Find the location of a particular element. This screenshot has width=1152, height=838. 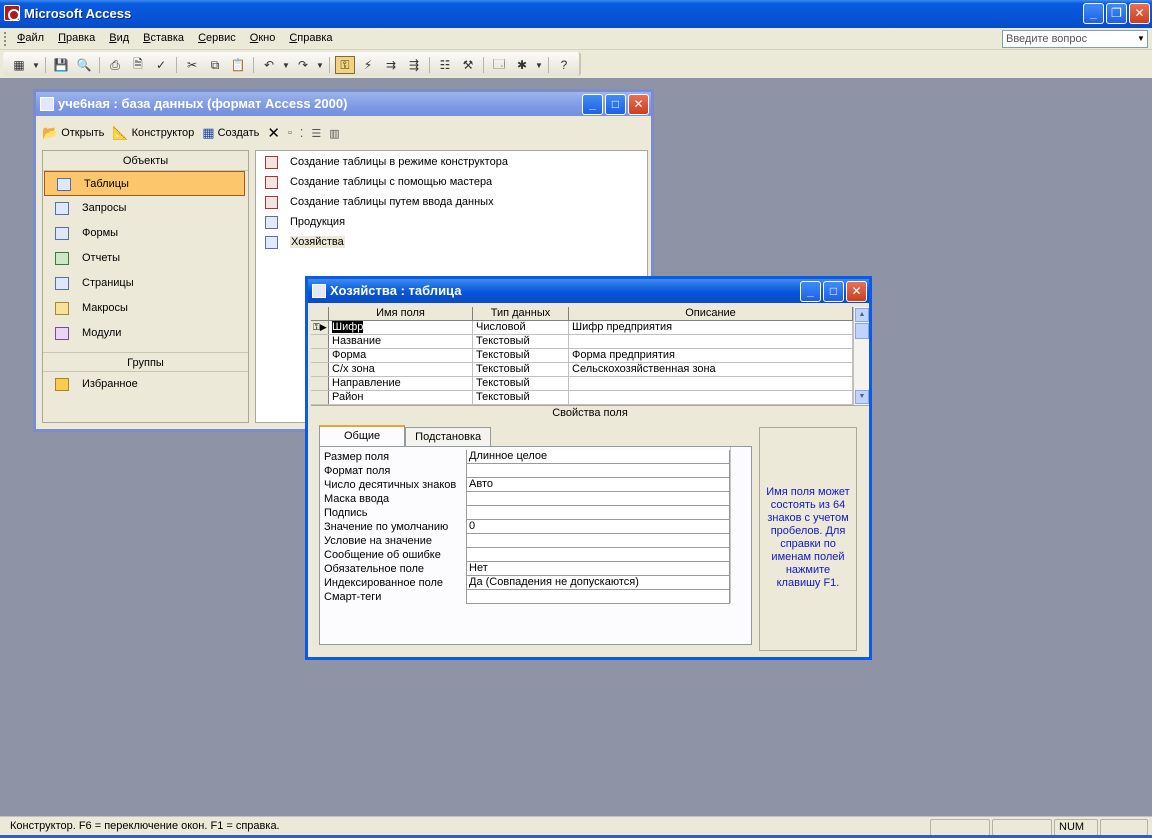

object-modules: Модули is located at coordinates (145, 333).